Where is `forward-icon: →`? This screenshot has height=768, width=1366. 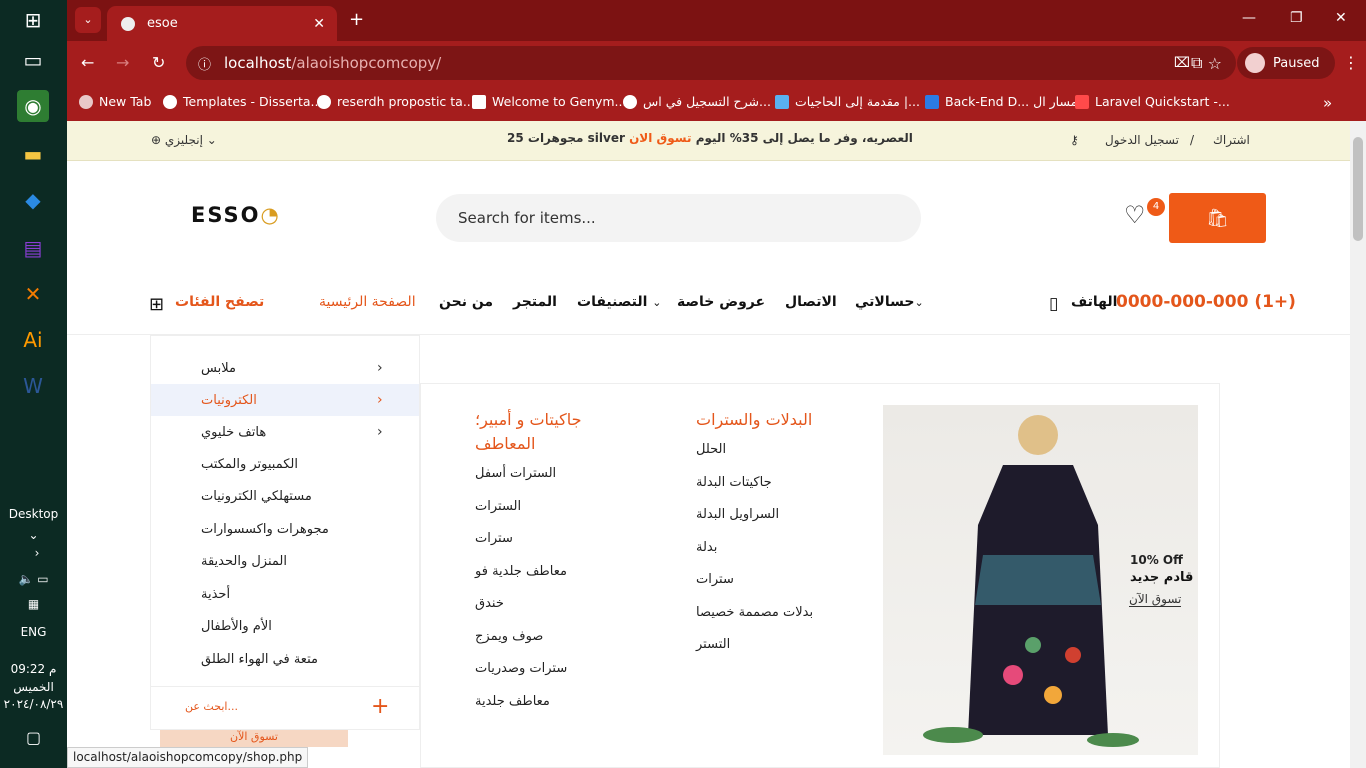 forward-icon: → is located at coordinates (122, 62).